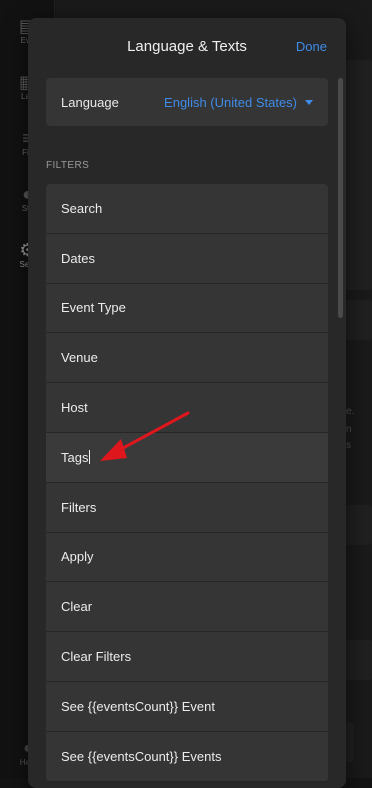 The height and width of the screenshot is (788, 372). What do you see at coordinates (309, 102) in the screenshot?
I see `chevron-down-icon` at bounding box center [309, 102].